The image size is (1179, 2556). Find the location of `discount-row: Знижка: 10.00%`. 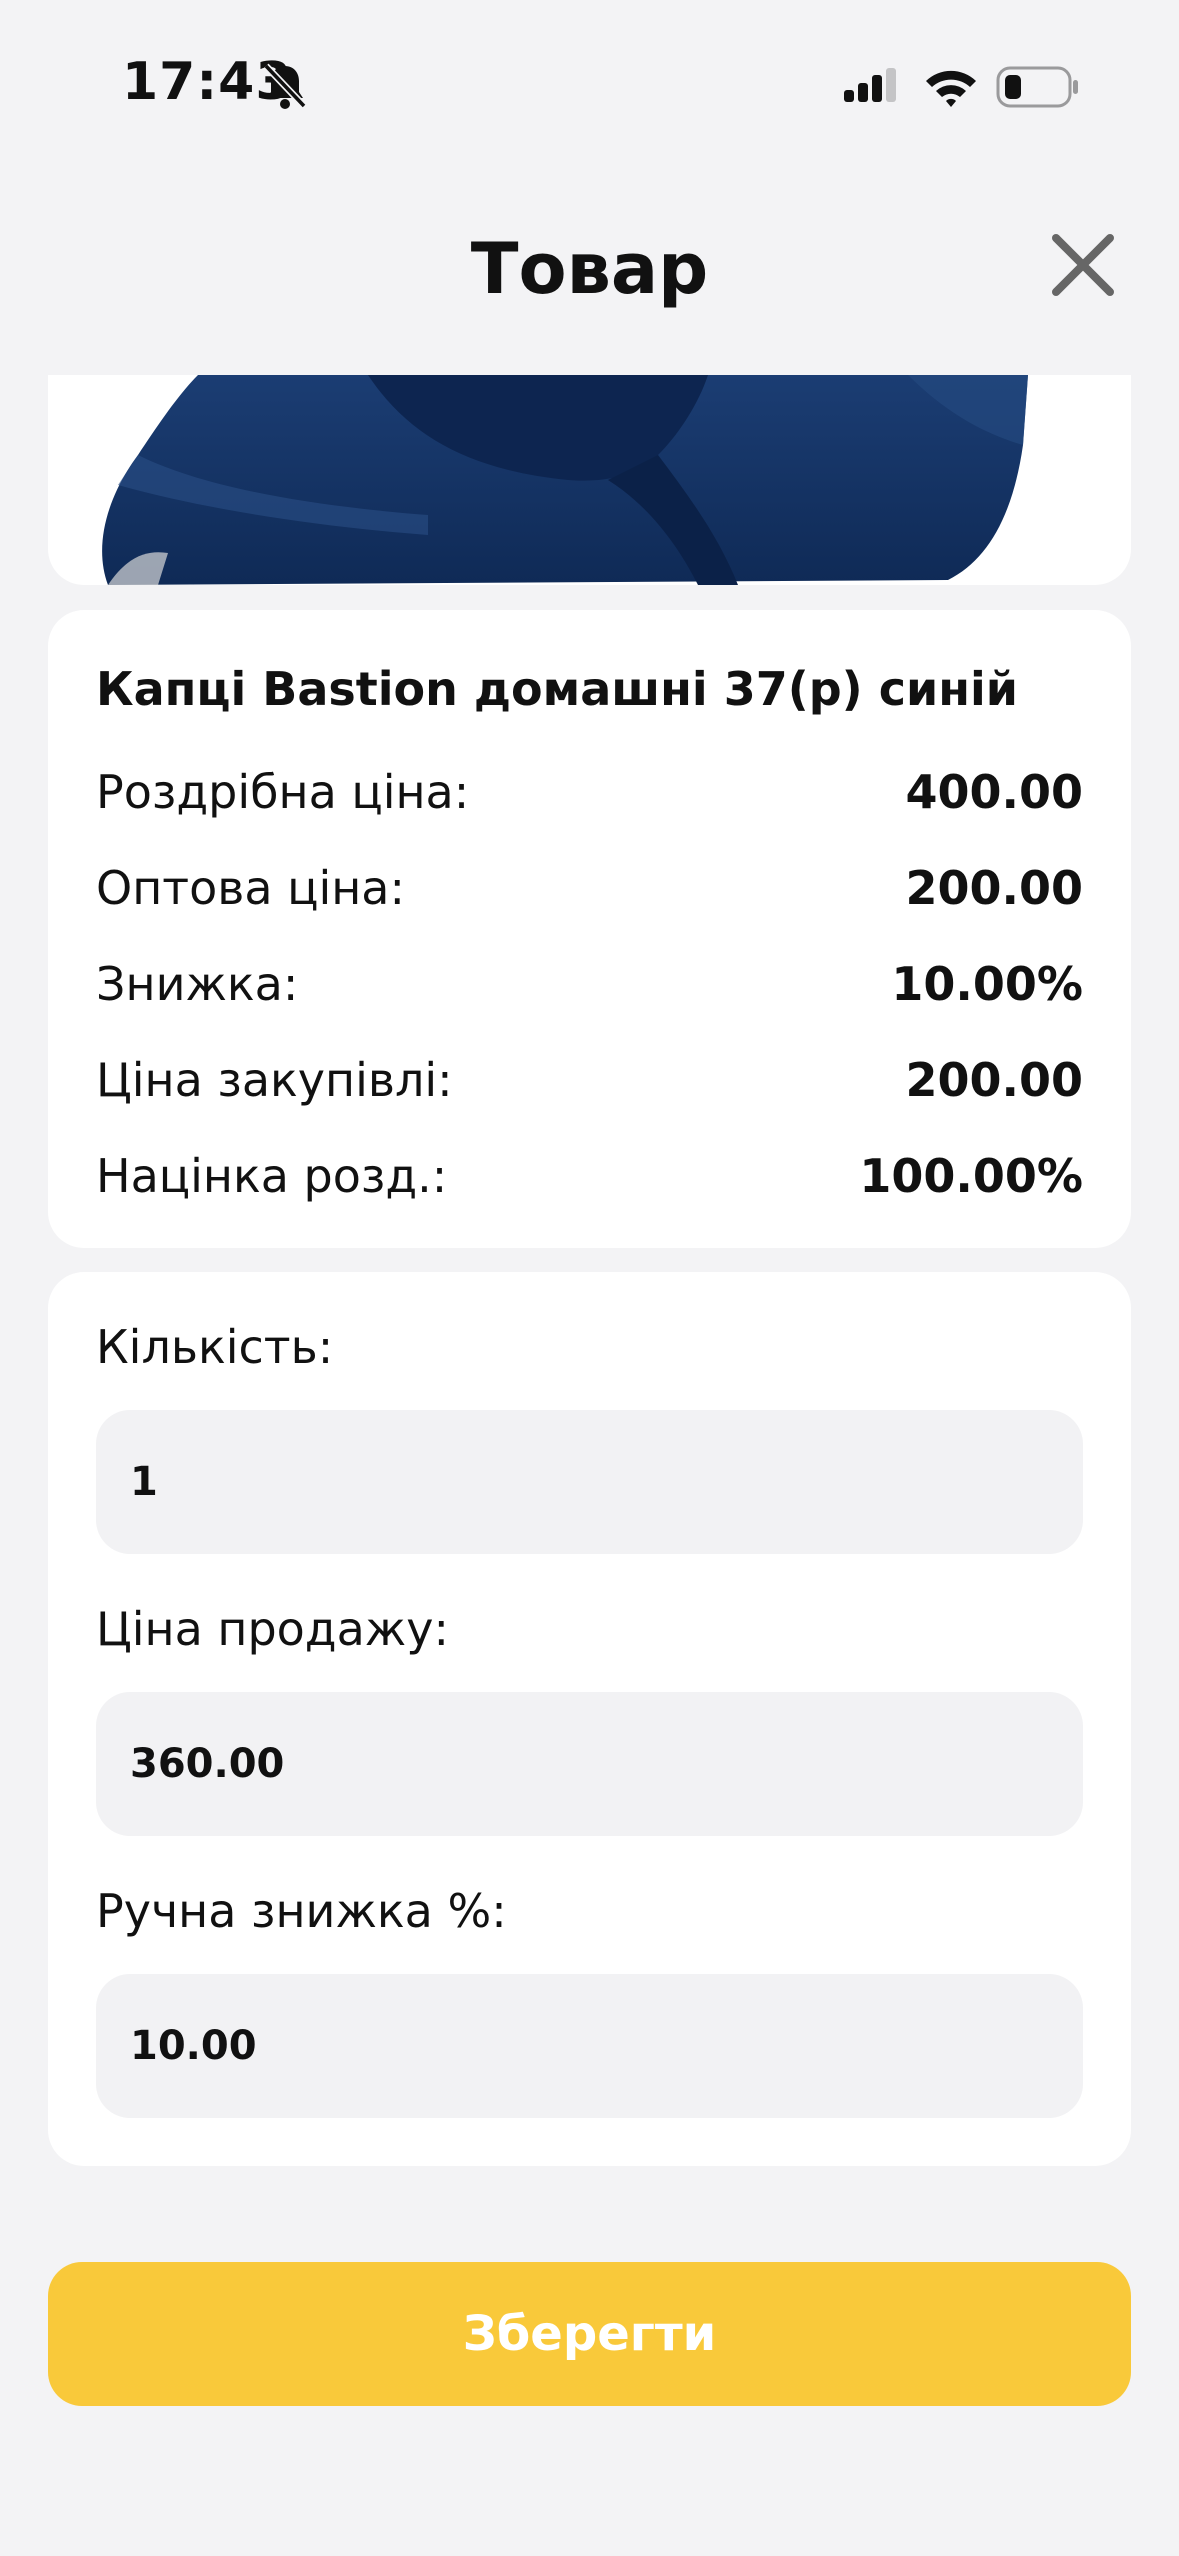

discount-row: Знижка: 10.00% is located at coordinates (589, 987).